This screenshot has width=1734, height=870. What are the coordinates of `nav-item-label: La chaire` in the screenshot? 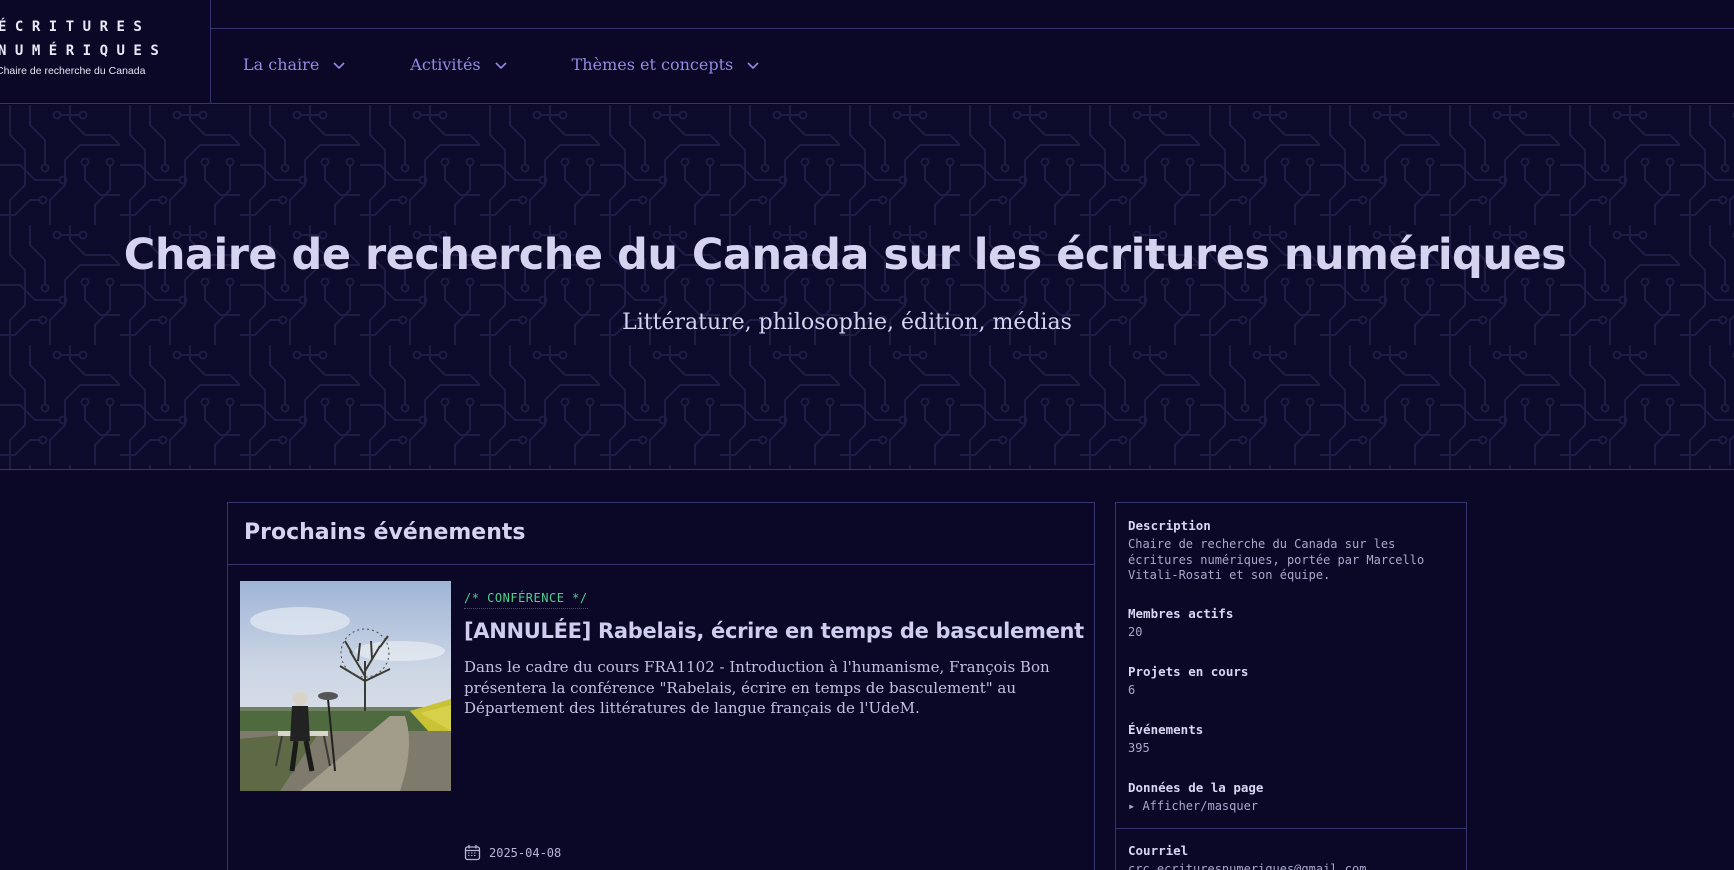 It's located at (281, 64).